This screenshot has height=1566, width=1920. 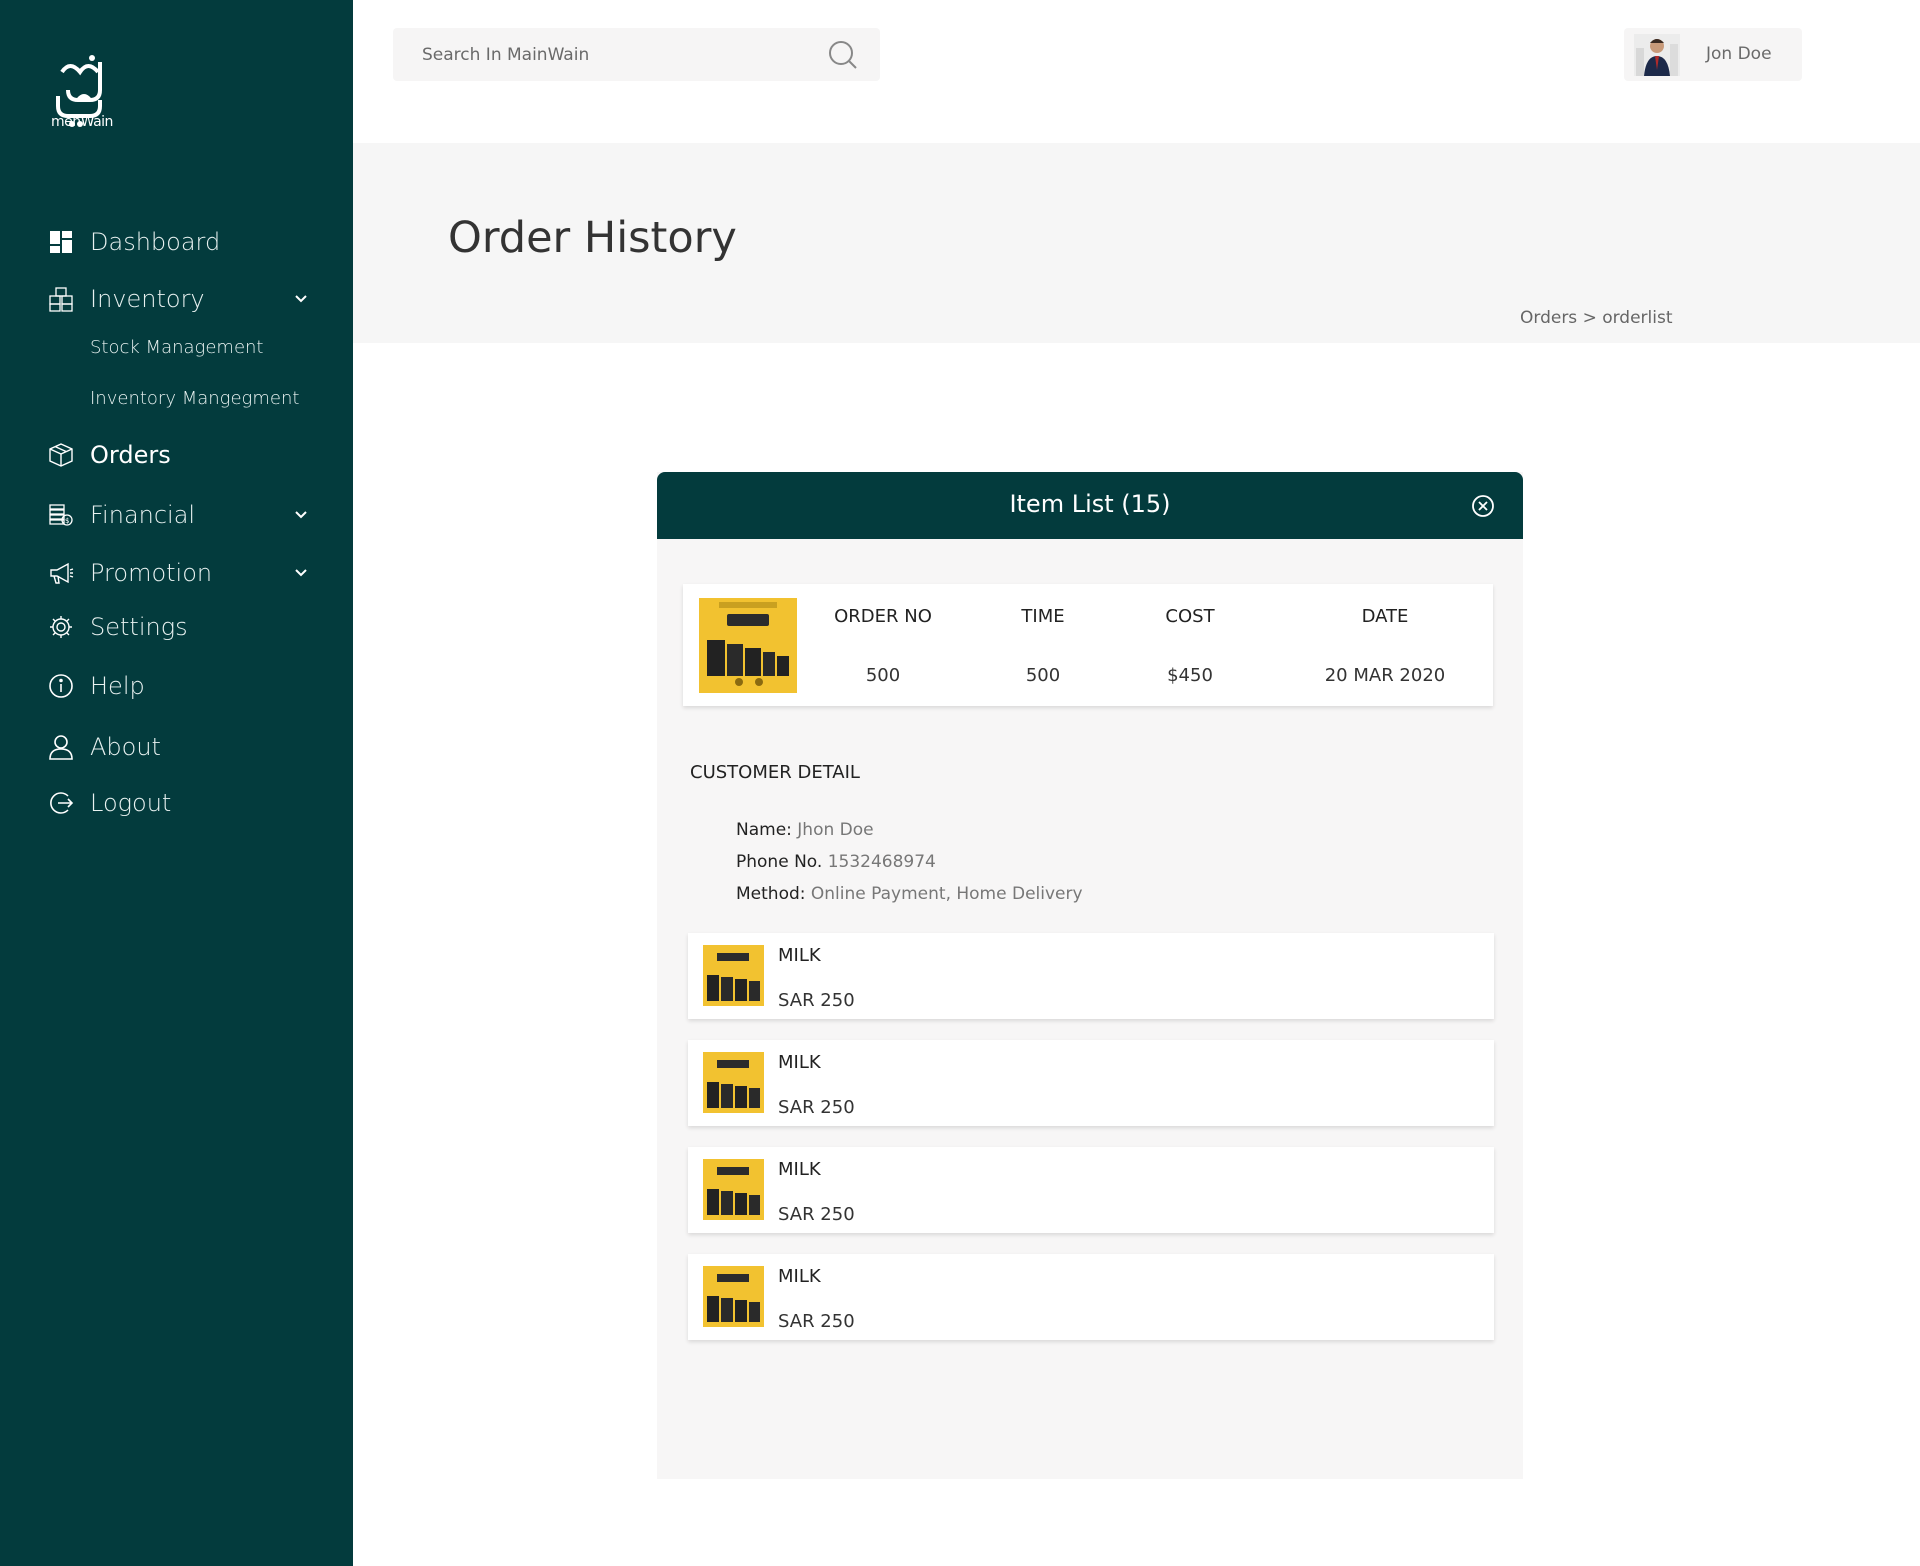 I want to click on dashboard-icon, so click(x=61, y=242).